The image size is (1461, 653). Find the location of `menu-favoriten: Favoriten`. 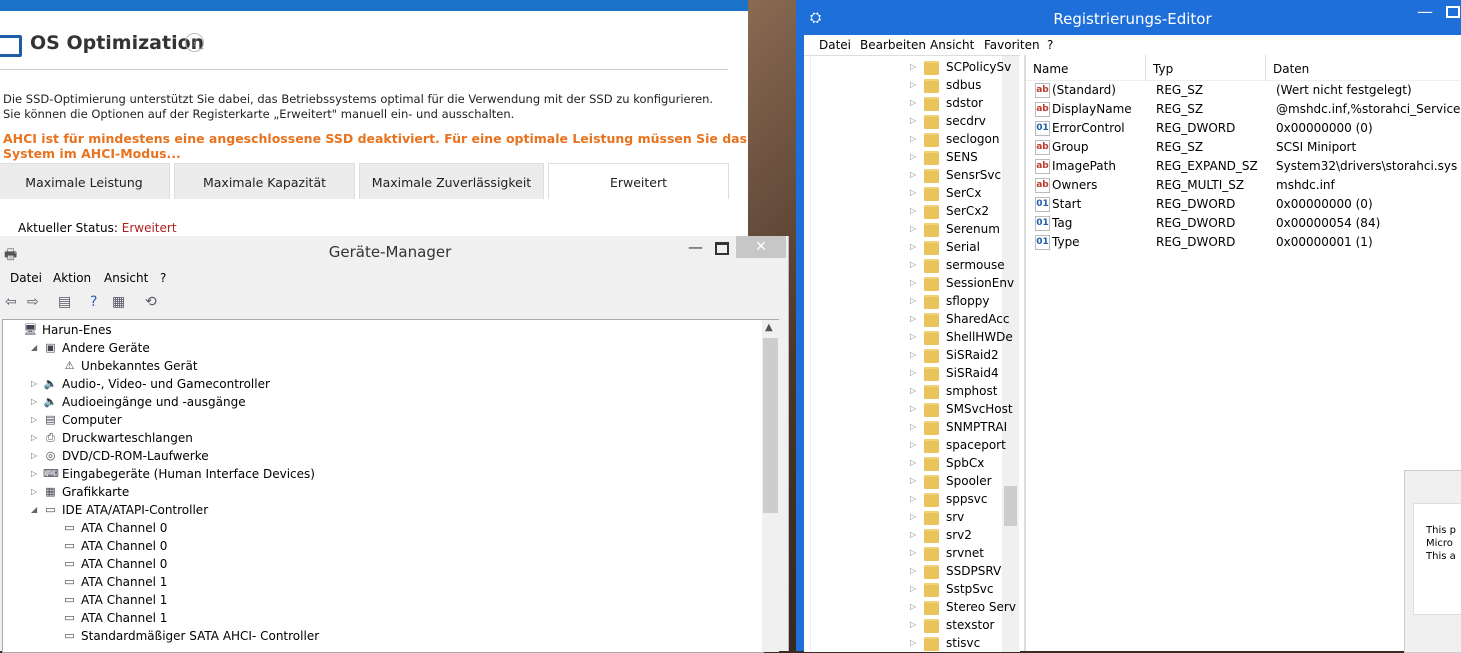

menu-favoriten: Favoriten is located at coordinates (1012, 45).